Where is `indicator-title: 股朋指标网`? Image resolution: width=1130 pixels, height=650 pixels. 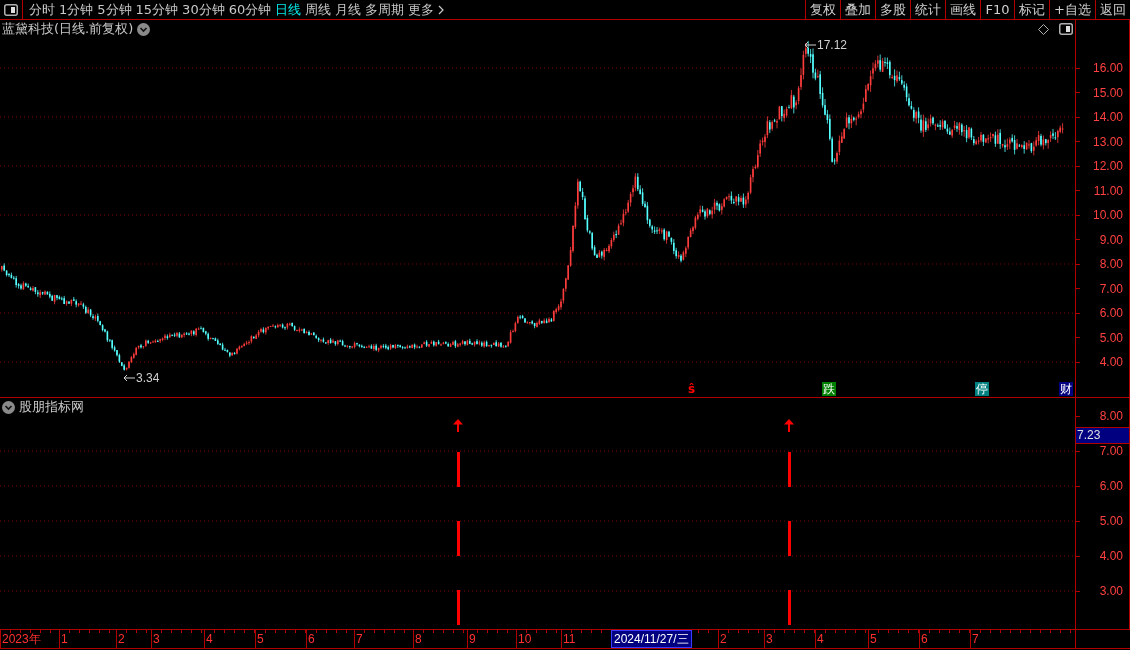
indicator-title: 股朋指标网 is located at coordinates (51, 407).